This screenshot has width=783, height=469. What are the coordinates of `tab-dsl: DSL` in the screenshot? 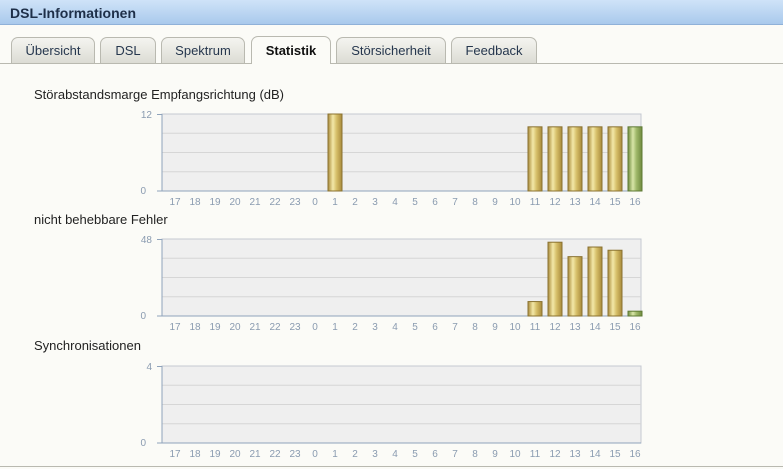 It's located at (128, 50).